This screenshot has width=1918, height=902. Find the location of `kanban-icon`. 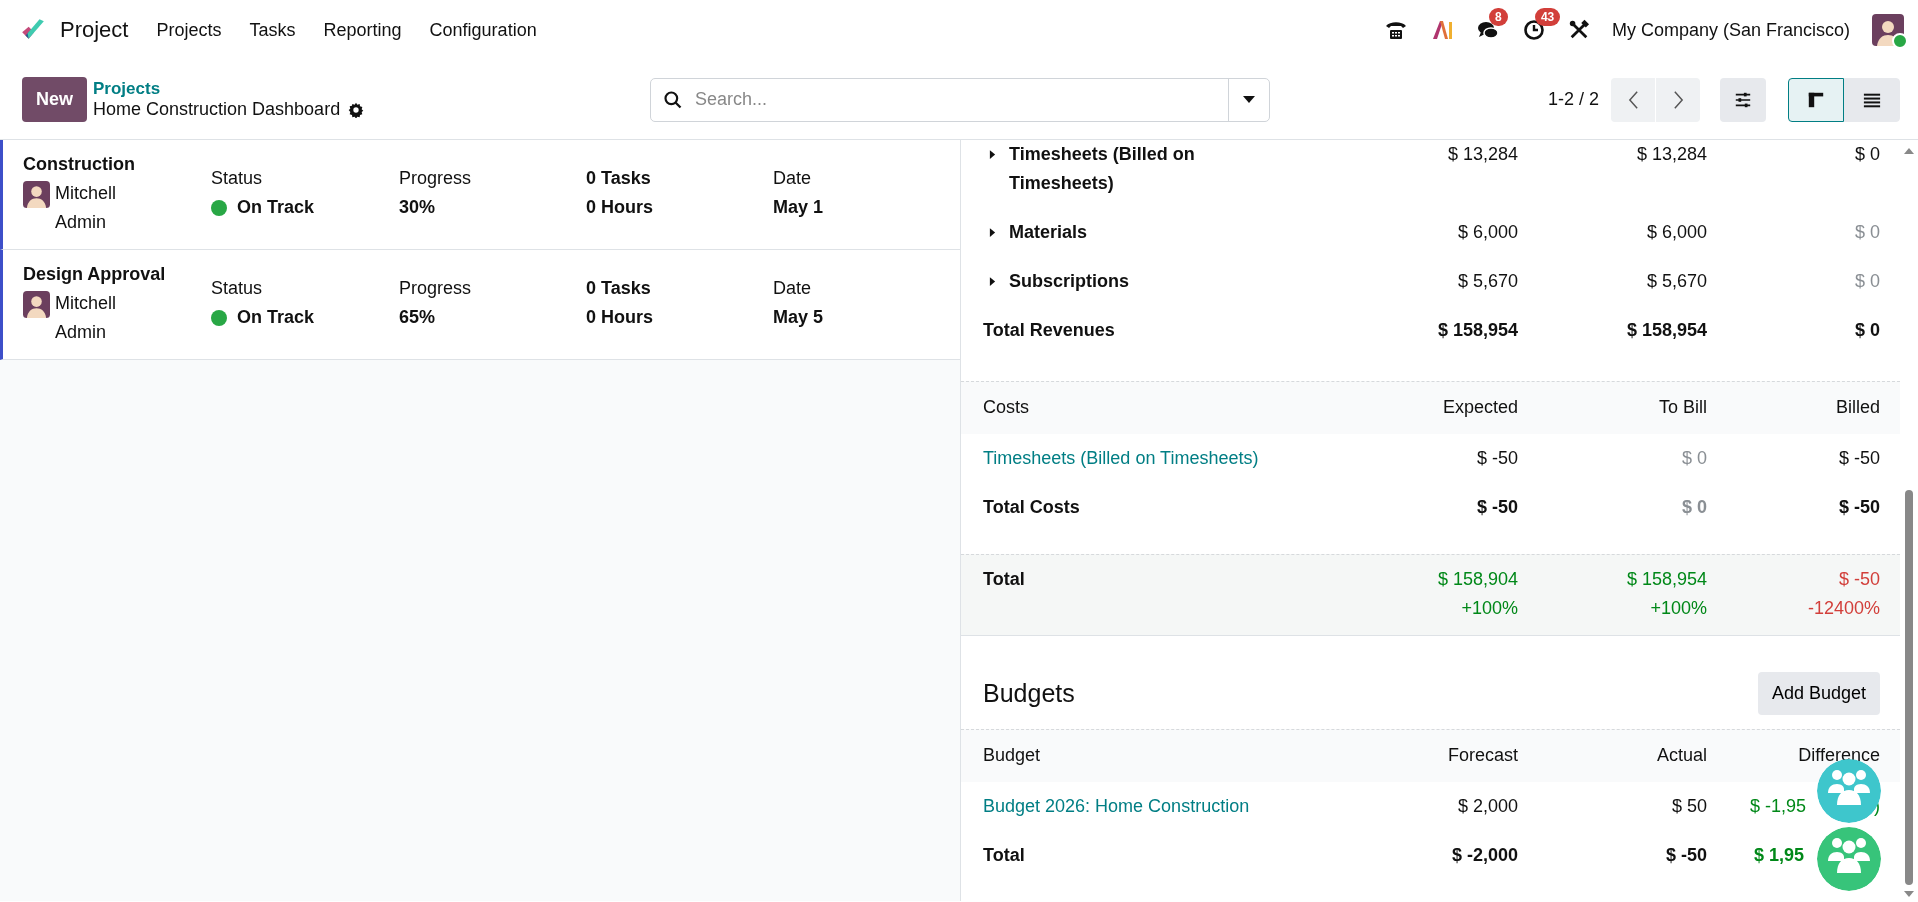

kanban-icon is located at coordinates (1816, 99).